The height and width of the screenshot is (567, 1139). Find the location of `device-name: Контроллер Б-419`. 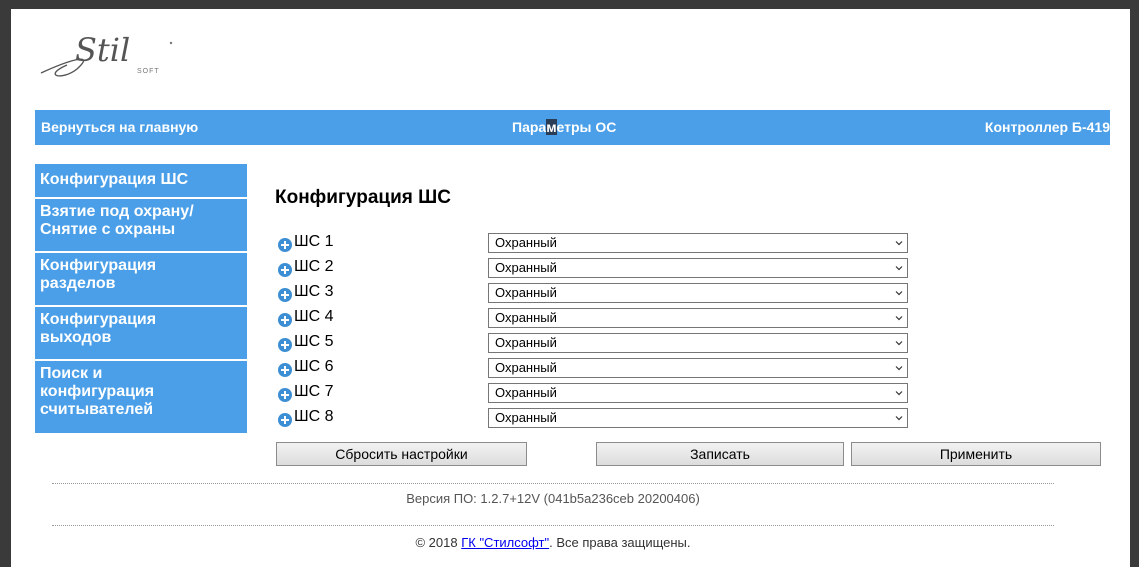

device-name: Контроллер Б-419 is located at coordinates (1047, 127).